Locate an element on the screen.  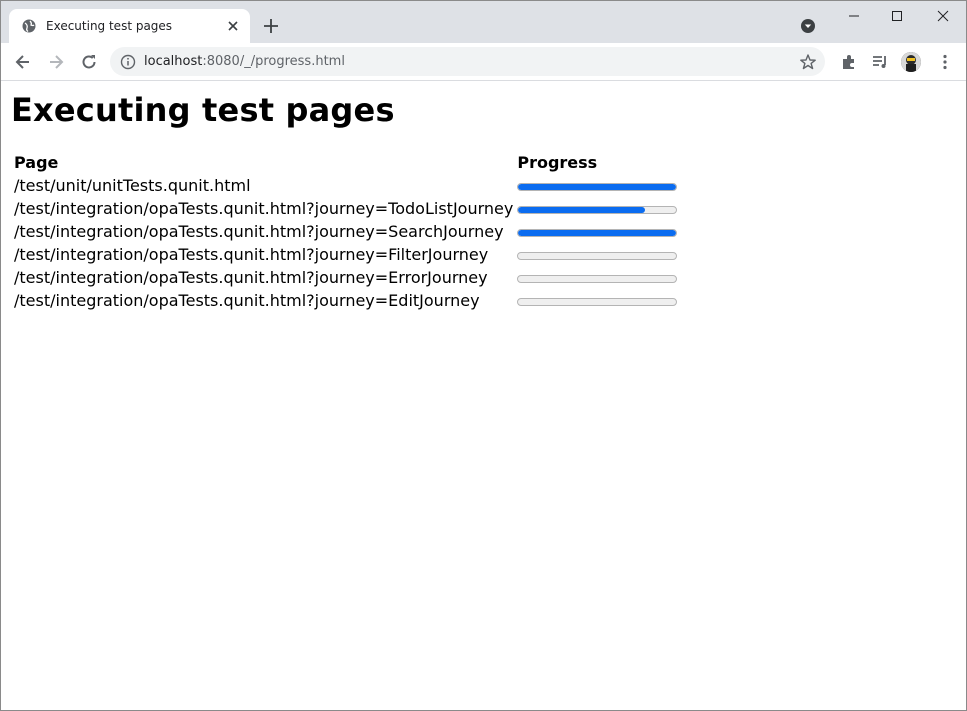
test-page-path: /test/unit/unitTests.qunit.html is located at coordinates (132, 185).